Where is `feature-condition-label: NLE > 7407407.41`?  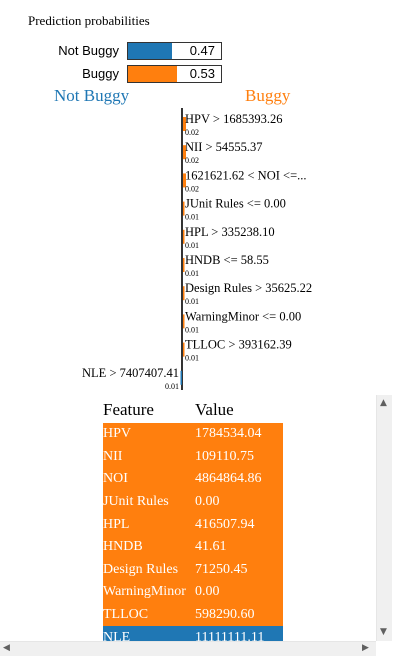
feature-condition-label: NLE > 7407407.41 is located at coordinates (130, 373).